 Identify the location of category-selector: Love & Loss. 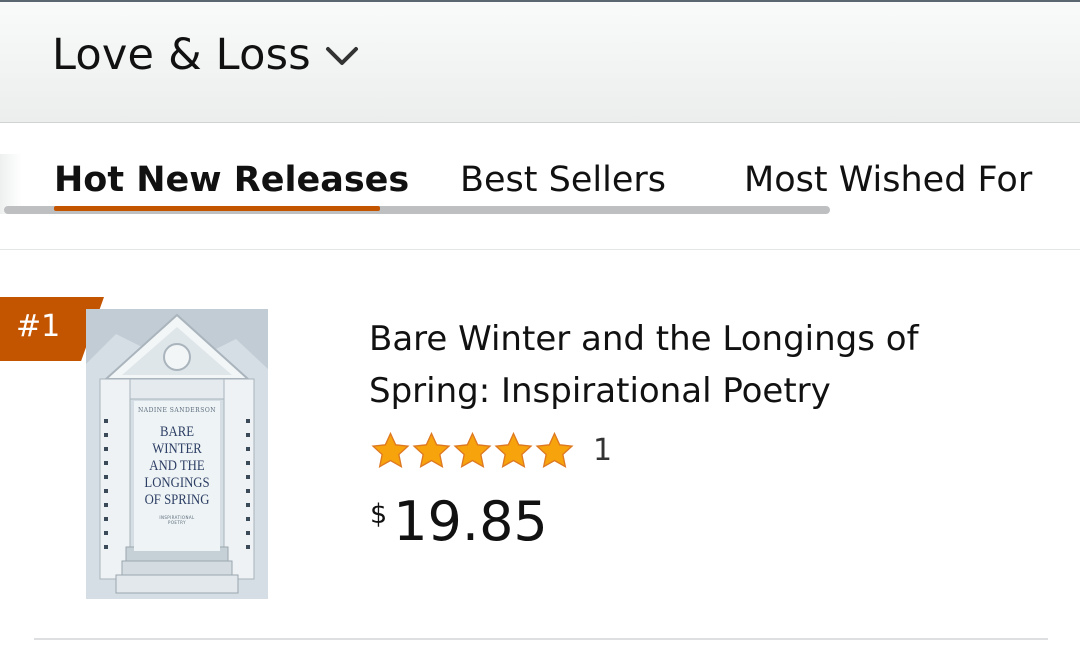
(205, 55).